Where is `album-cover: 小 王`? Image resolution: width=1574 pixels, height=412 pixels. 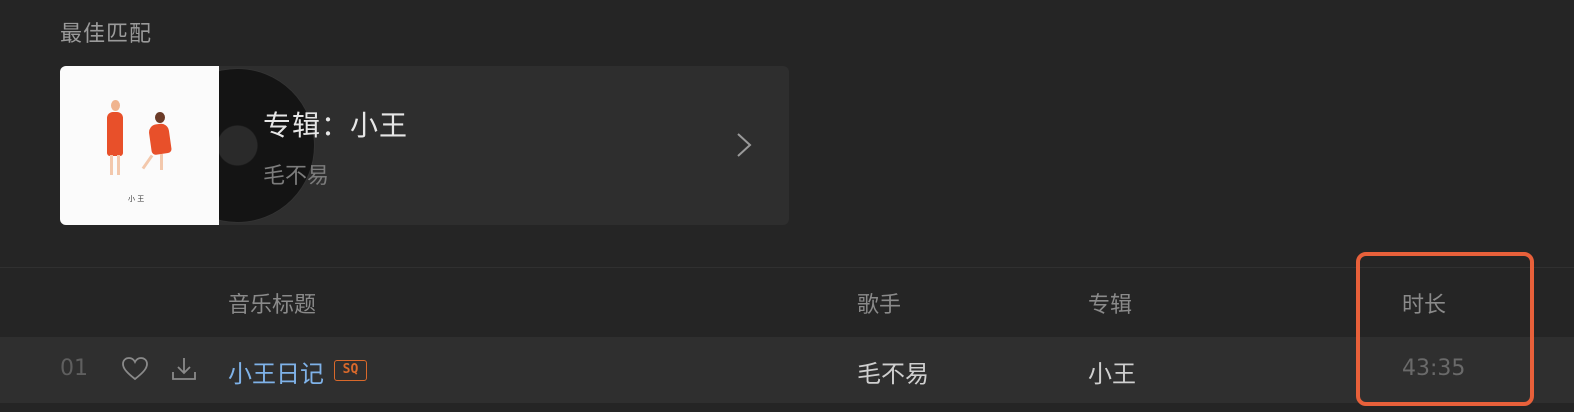 album-cover: 小 王 is located at coordinates (139, 145).